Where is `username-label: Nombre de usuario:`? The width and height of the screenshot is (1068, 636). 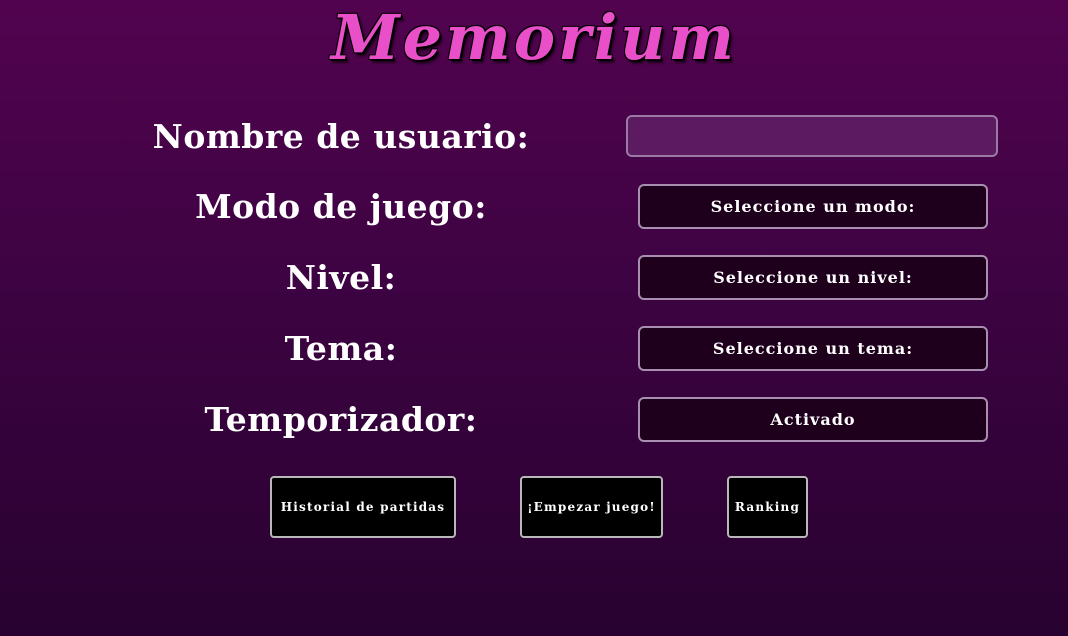
username-label: Nombre de usuario: is located at coordinates (341, 136).